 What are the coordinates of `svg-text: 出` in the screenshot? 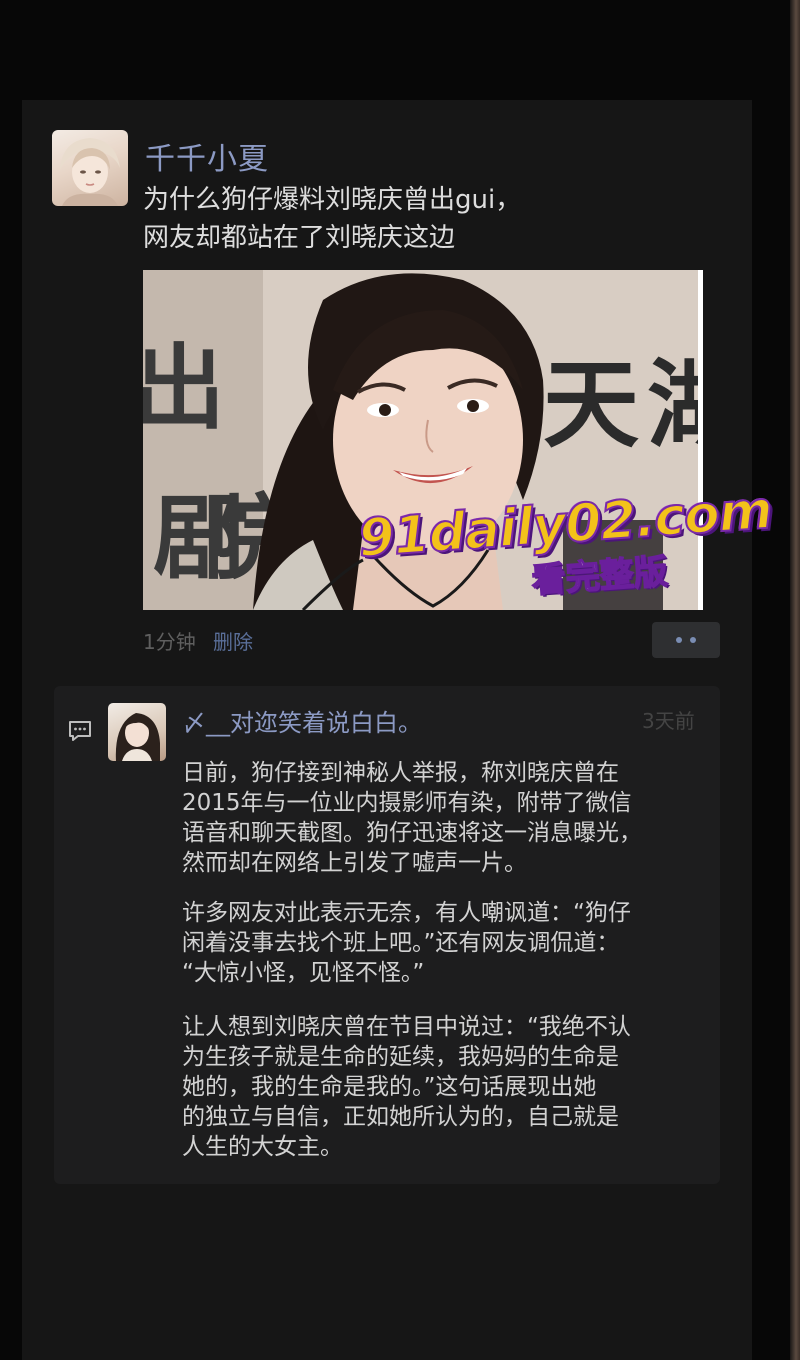 It's located at (184, 388).